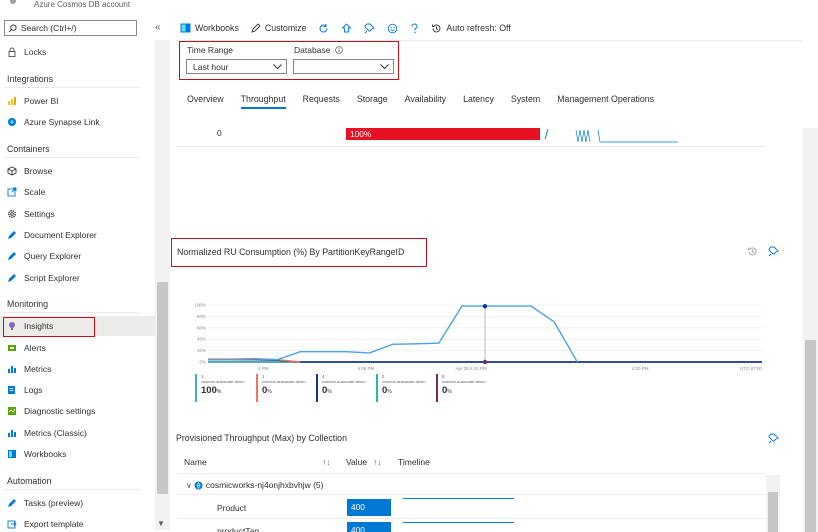 The image size is (818, 532). What do you see at coordinates (77, 256) in the screenshot?
I see `sidebar-item-query-explorer: Query Explorer` at bounding box center [77, 256].